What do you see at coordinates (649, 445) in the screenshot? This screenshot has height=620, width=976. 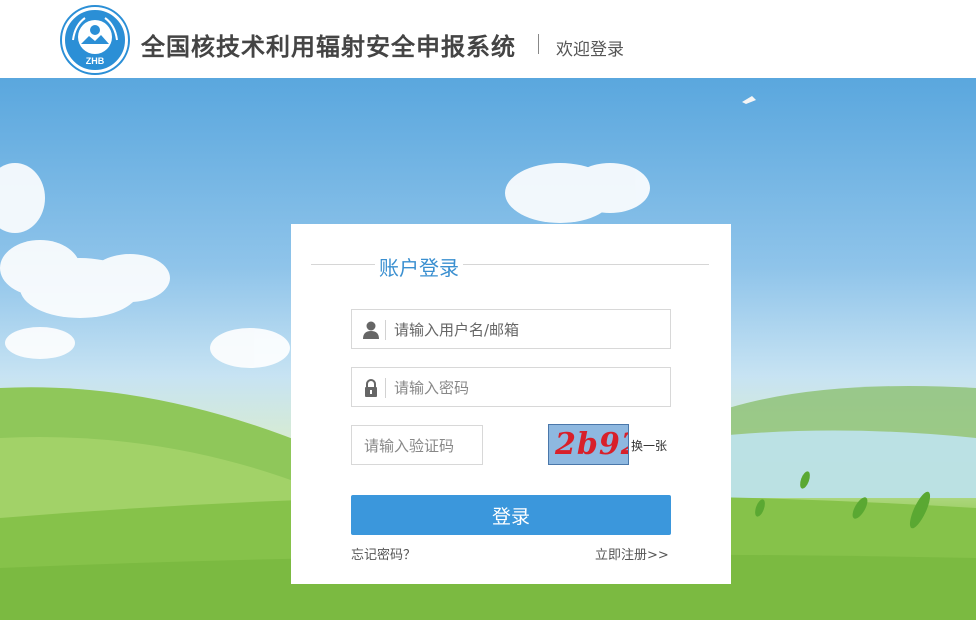 I see `refresh-captcha-link: 换一张` at bounding box center [649, 445].